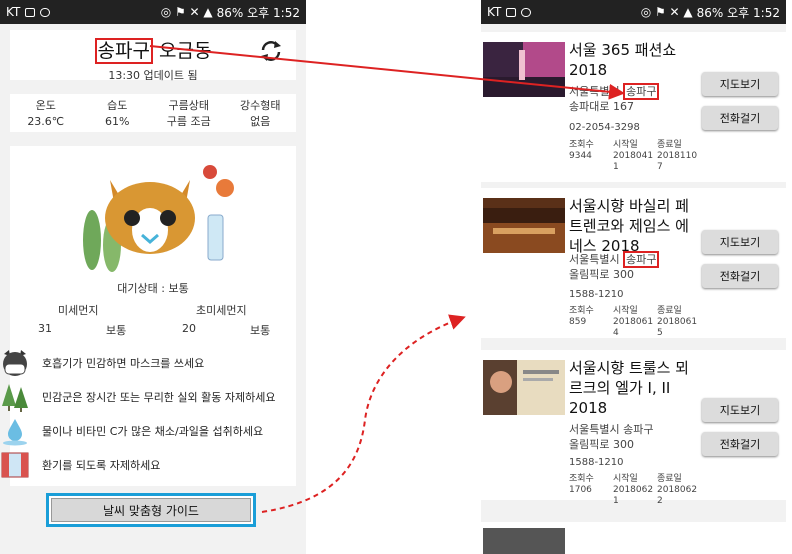  What do you see at coordinates (15, 398) in the screenshot?
I see `tree-icon` at bounding box center [15, 398].